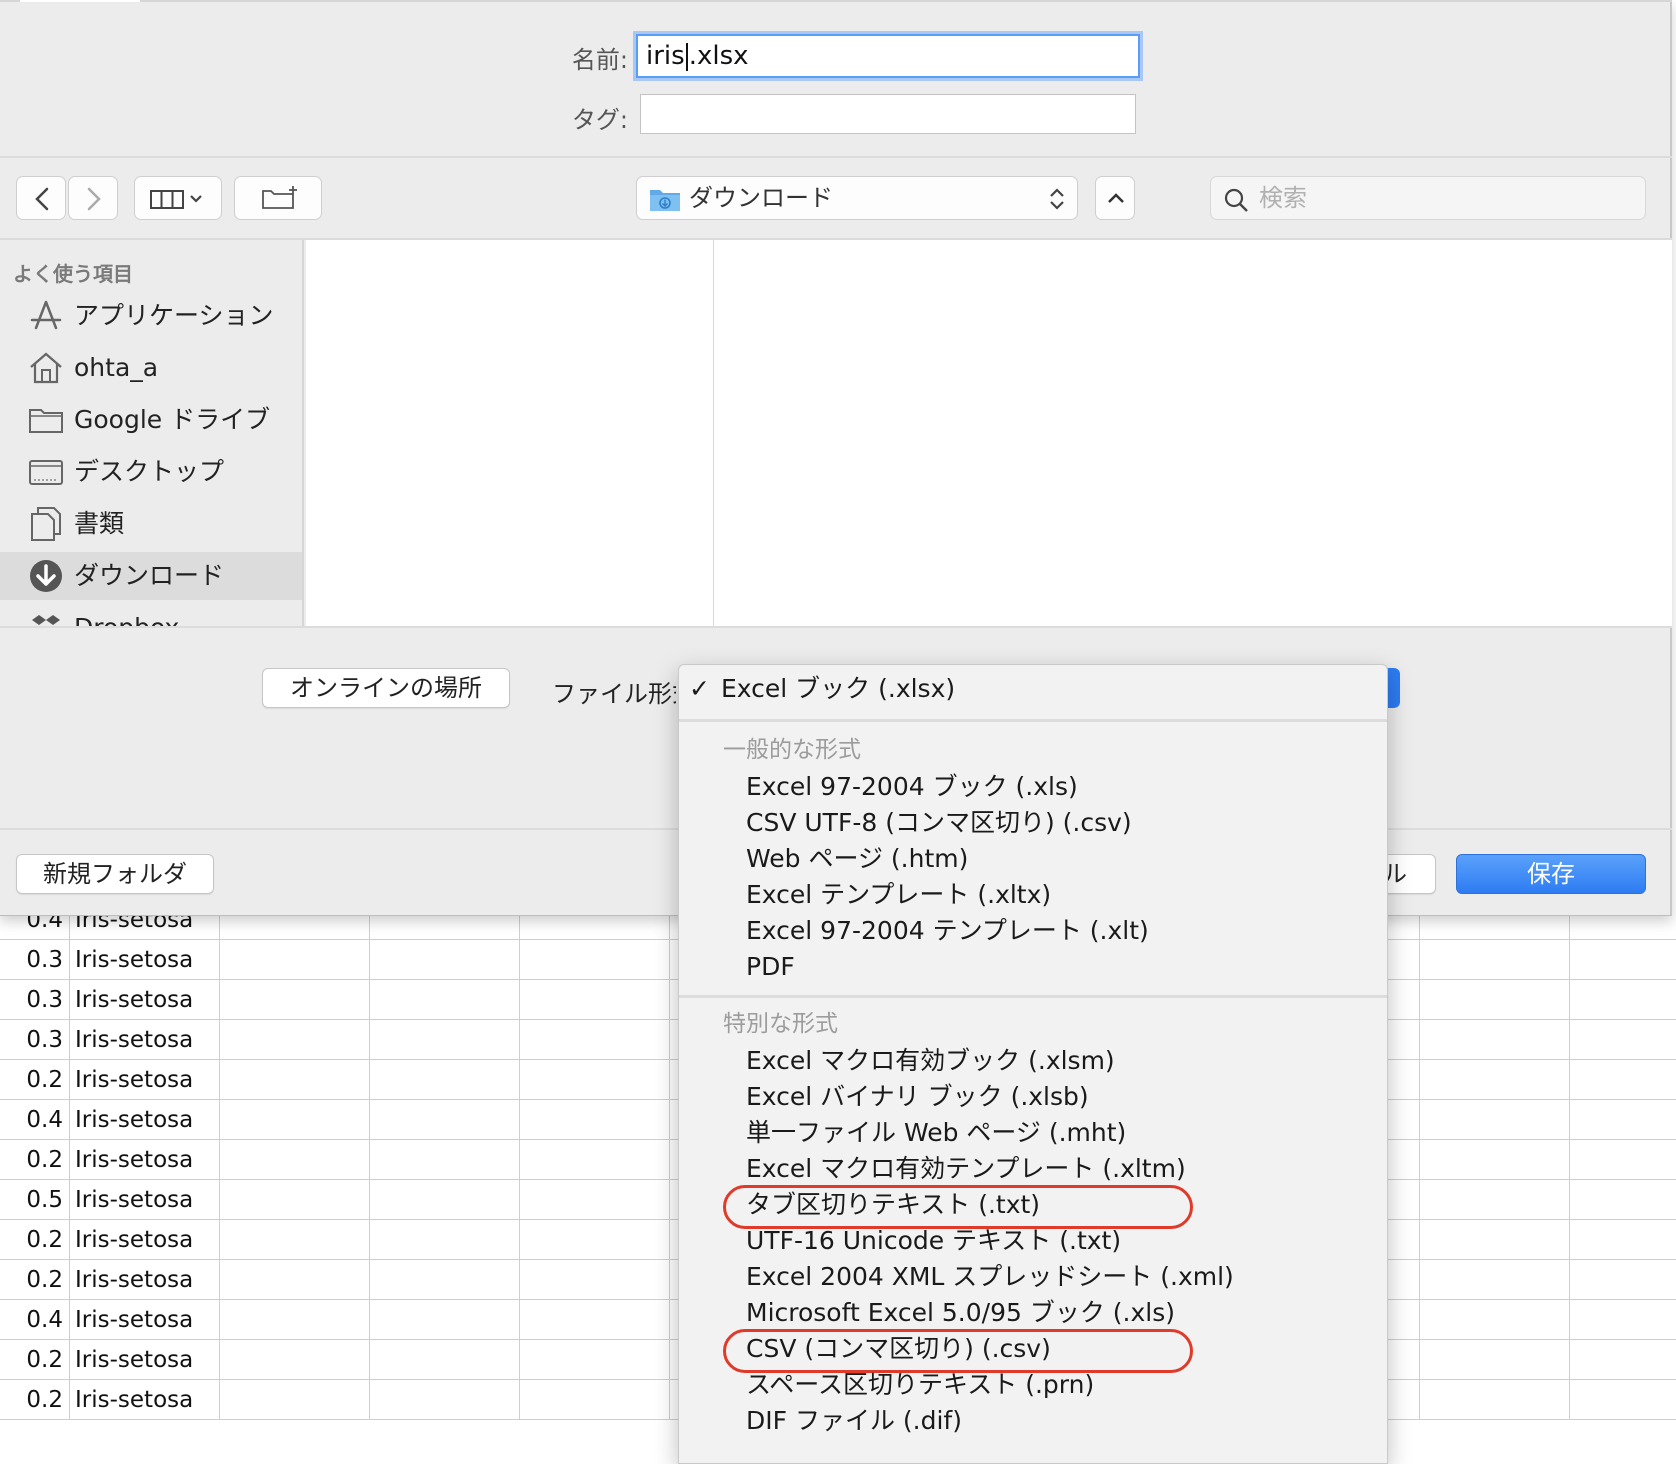 This screenshot has width=1676, height=1464. What do you see at coordinates (151, 472) in the screenshot?
I see `sidebar-item-desktop: デスクトップ` at bounding box center [151, 472].